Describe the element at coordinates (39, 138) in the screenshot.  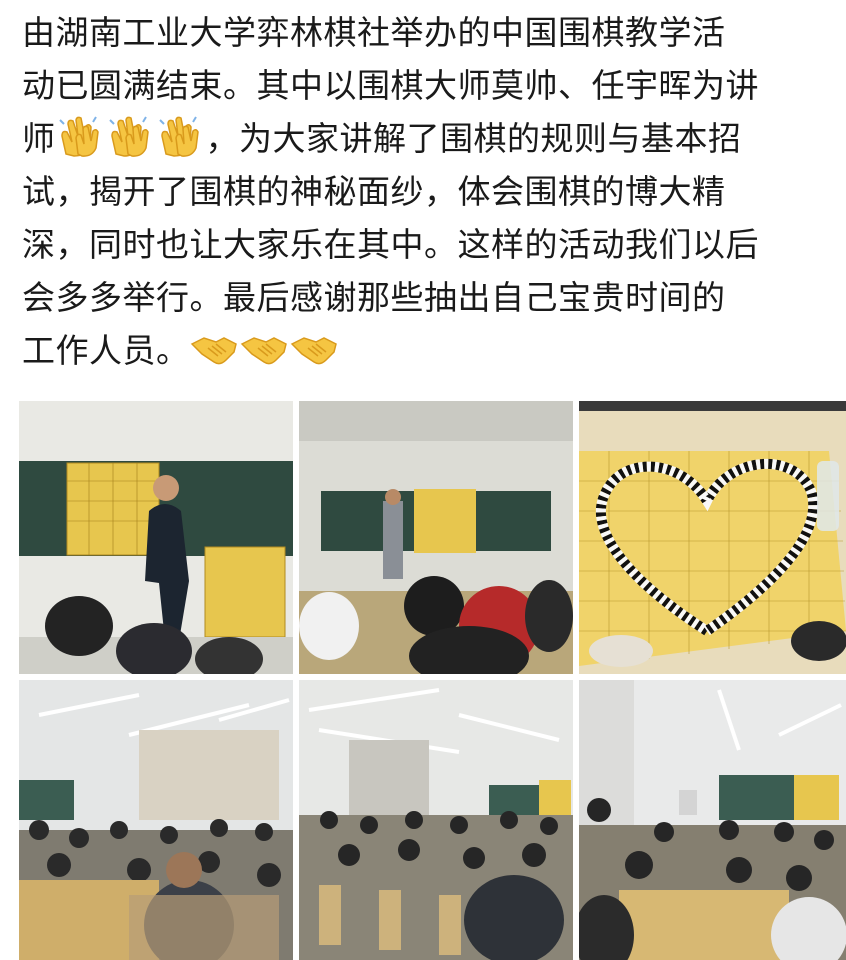
I see `post-line-part: 师` at that location.